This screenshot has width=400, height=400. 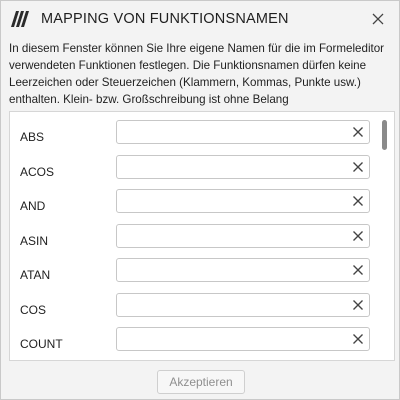 What do you see at coordinates (165, 19) in the screenshot?
I see `dialog-title: MAPPING VON FUNKTIONSNAMEN` at bounding box center [165, 19].